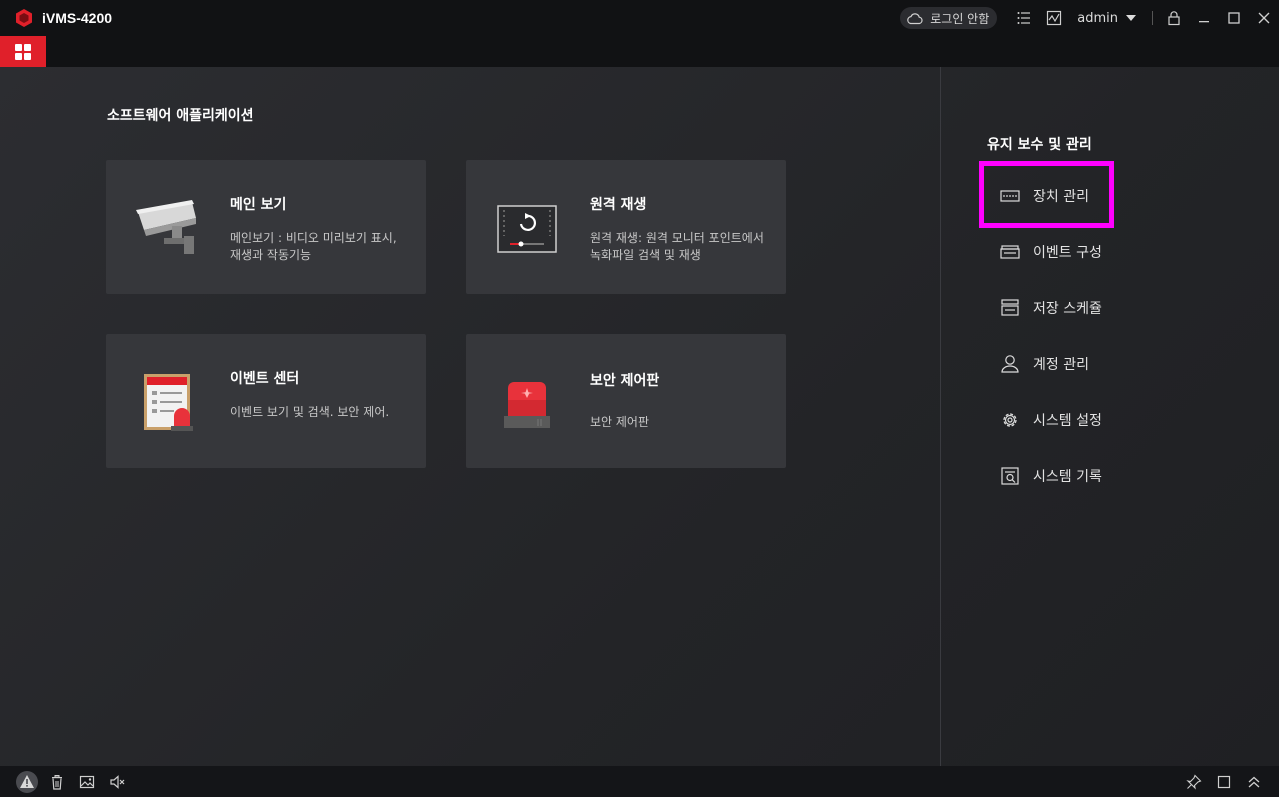  Describe the element at coordinates (313, 246) in the screenshot. I see `card-description: 메인보기 : 비디오 미리보기 표시, 재생과 작동기능` at that location.